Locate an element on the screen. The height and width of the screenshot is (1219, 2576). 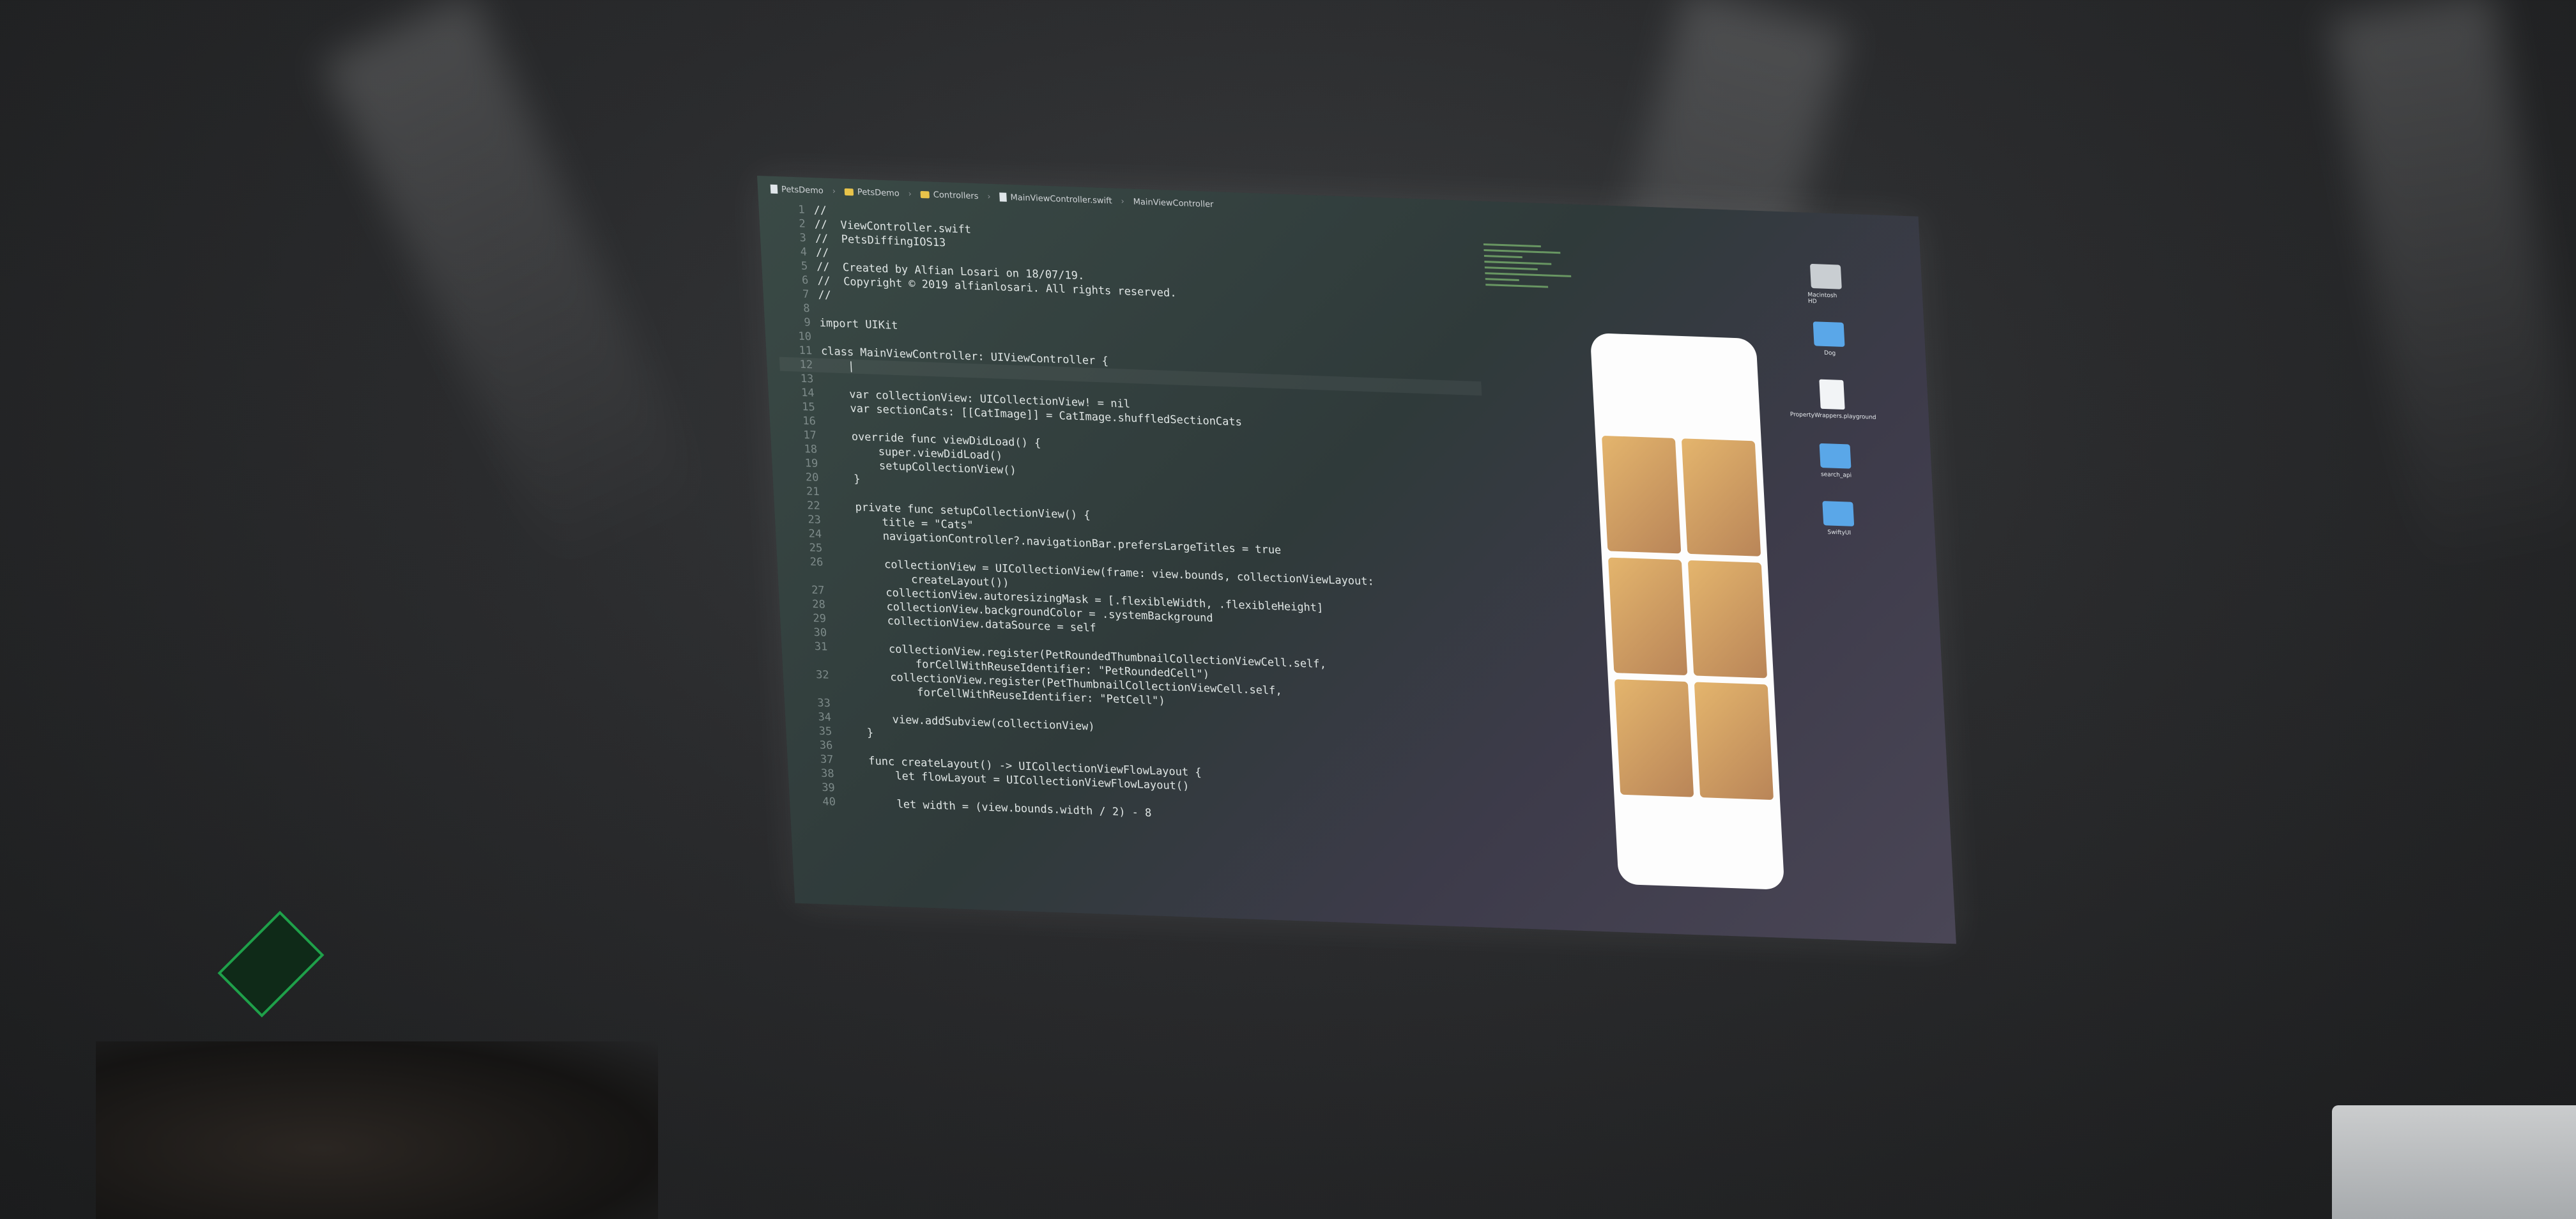
line-number: 30 is located at coordinates (820, 633).